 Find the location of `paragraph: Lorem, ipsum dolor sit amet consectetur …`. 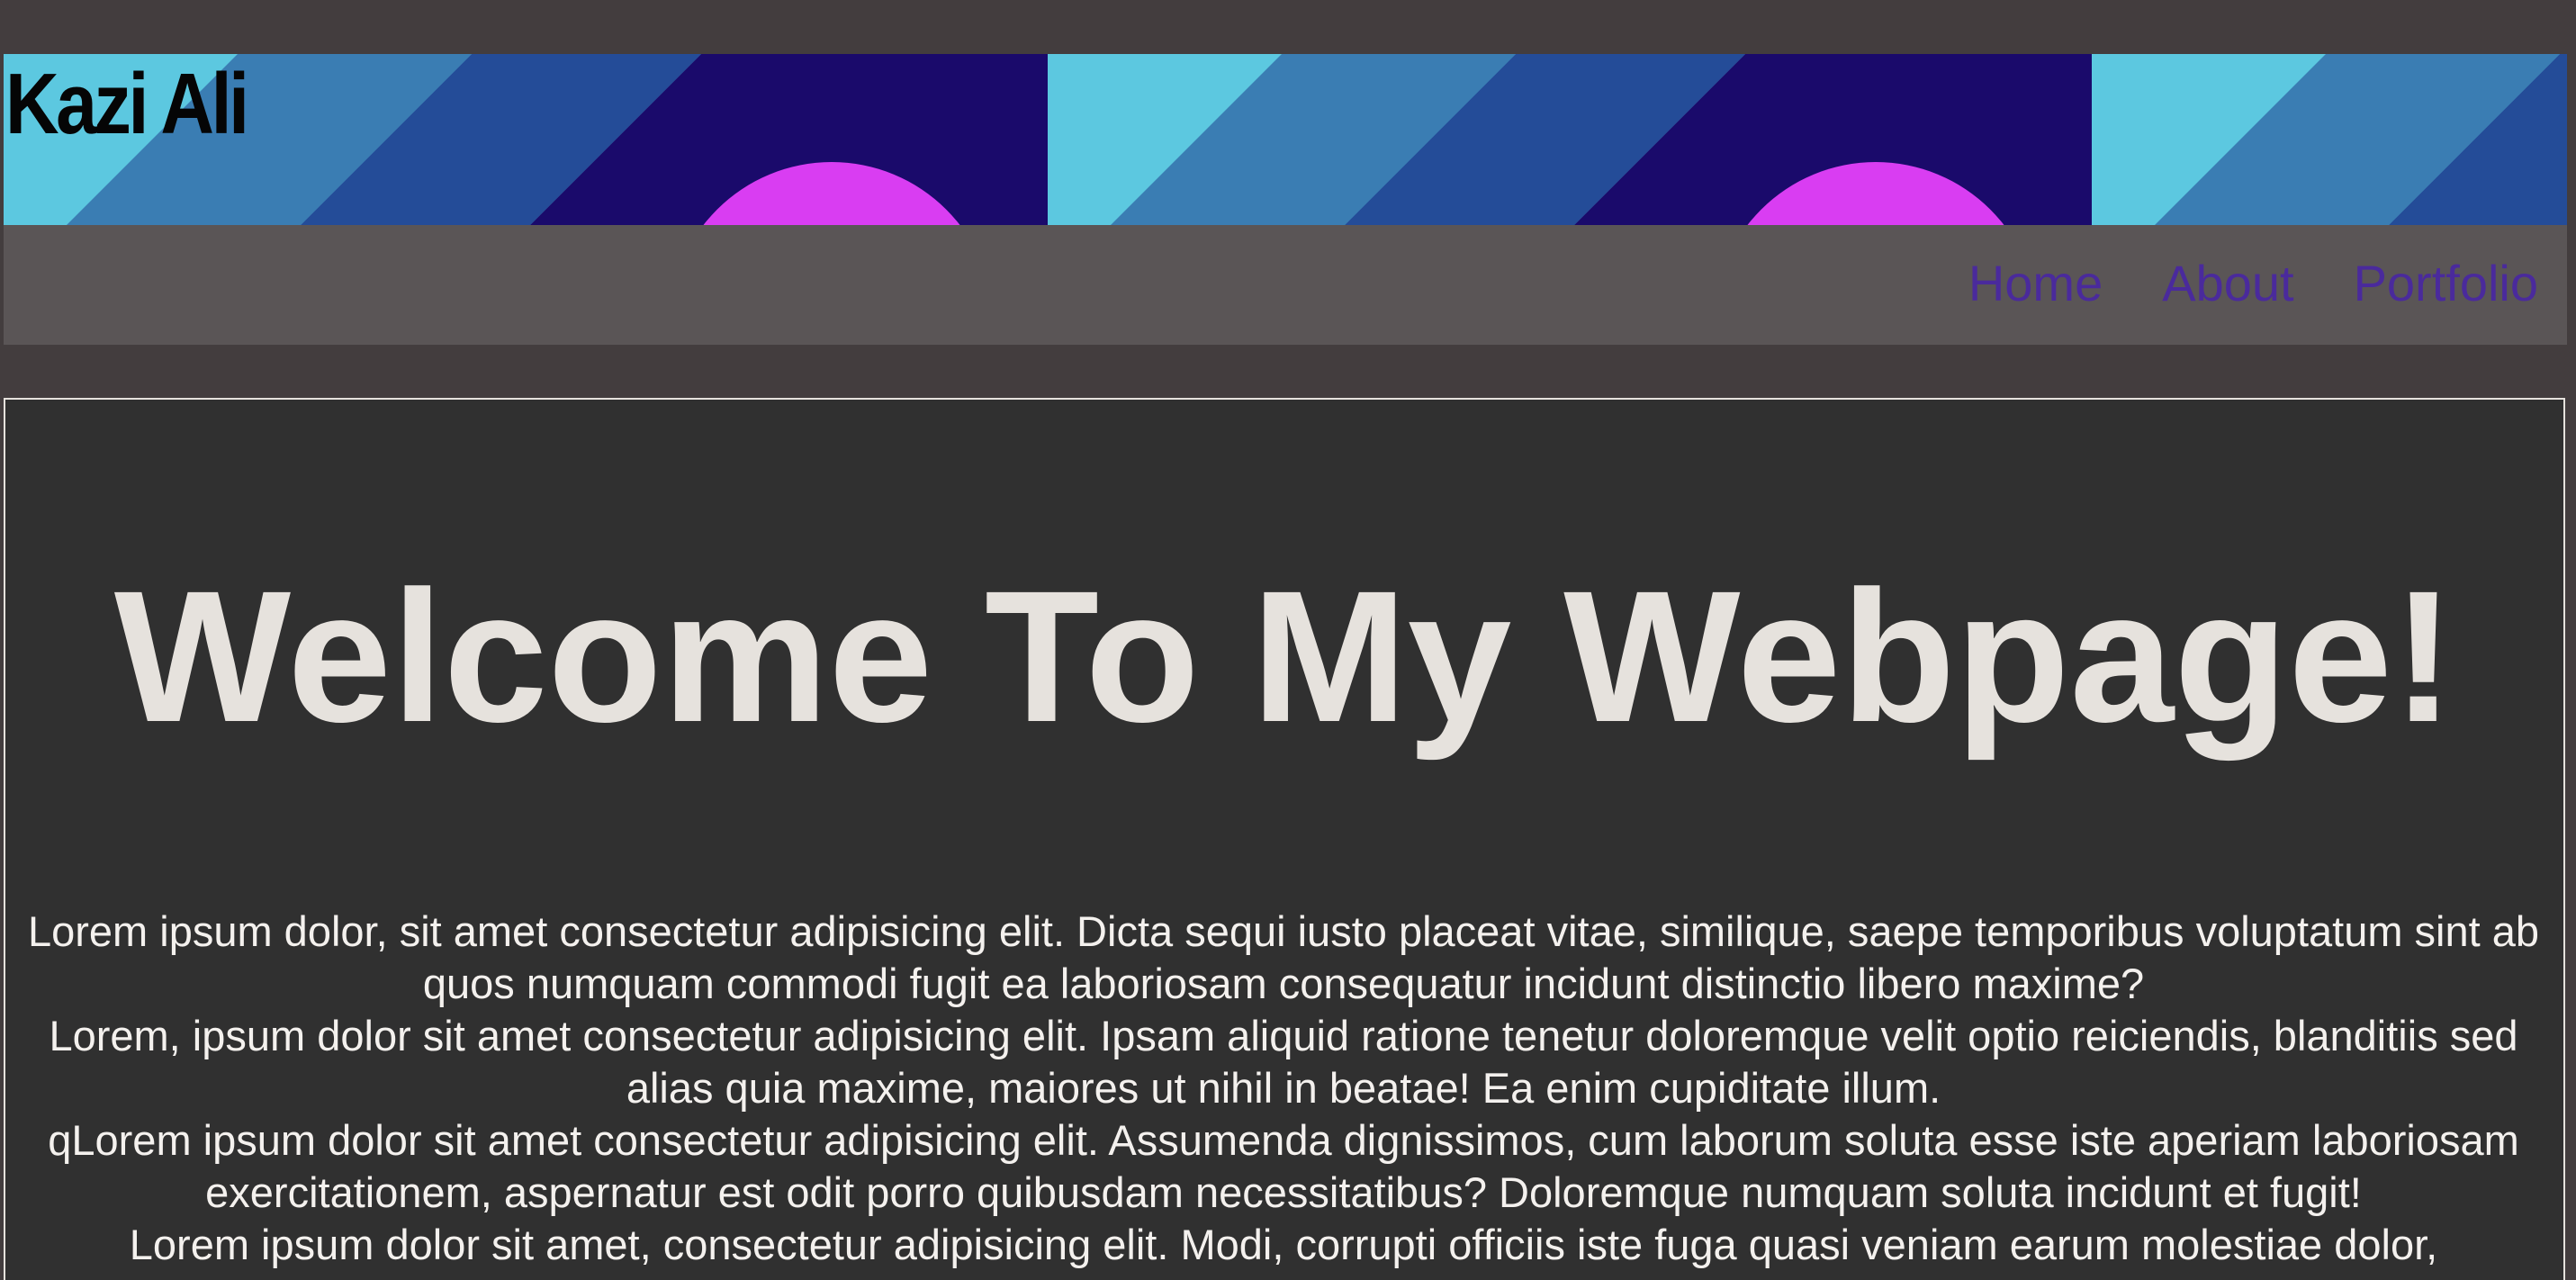

paragraph: Lorem, ipsum dolor sit amet consectetur … is located at coordinates (1283, 1062).